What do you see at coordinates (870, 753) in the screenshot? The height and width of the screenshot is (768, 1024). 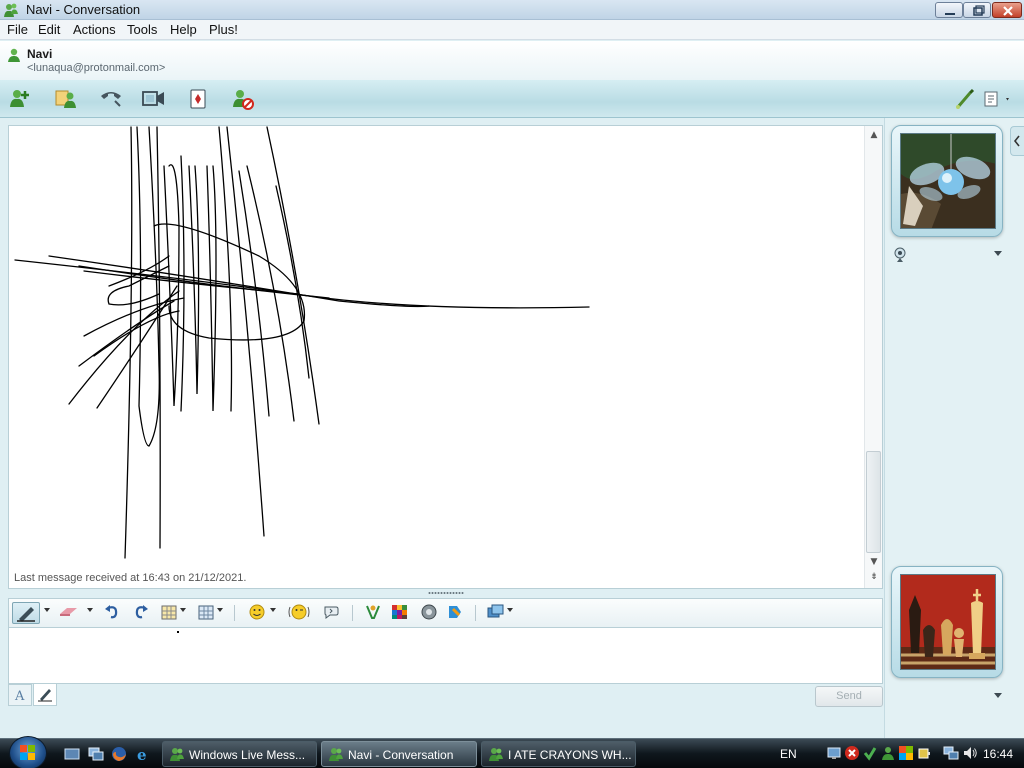 I see `sync-tray-icon` at bounding box center [870, 753].